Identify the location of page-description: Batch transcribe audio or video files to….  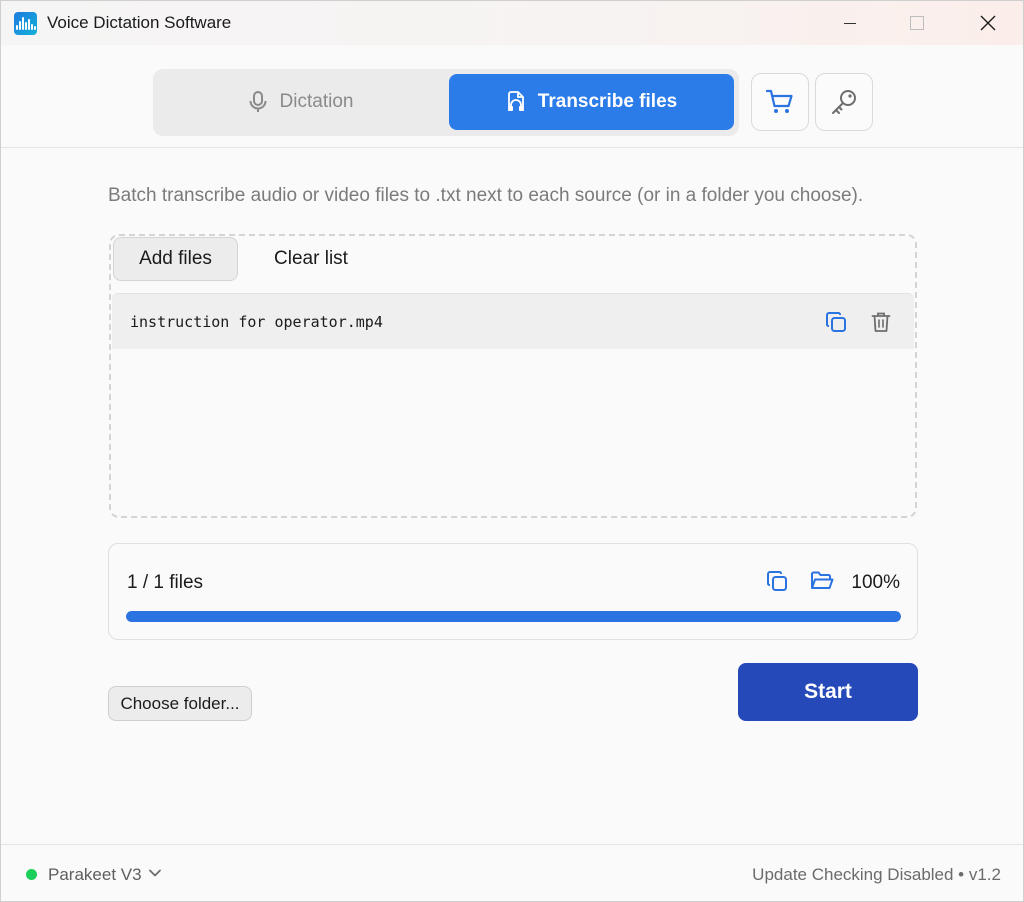
(486, 195).